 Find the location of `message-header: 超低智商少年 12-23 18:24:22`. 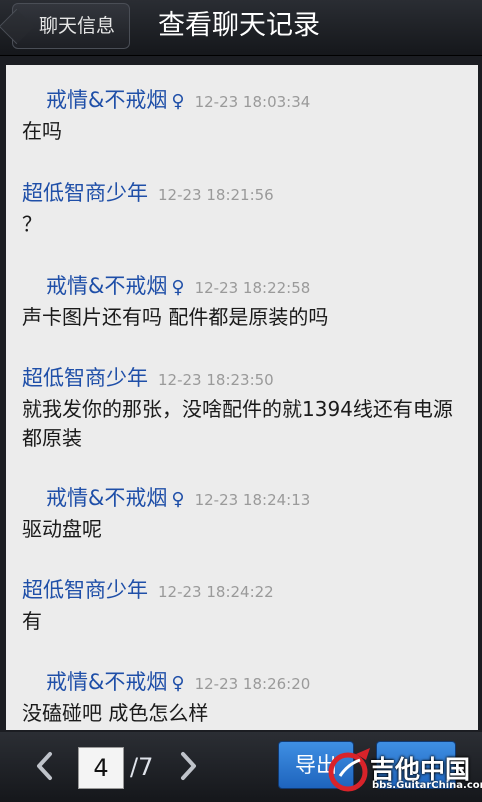

message-header: 超低智商少年 12-23 18:24:22 is located at coordinates (242, 591).